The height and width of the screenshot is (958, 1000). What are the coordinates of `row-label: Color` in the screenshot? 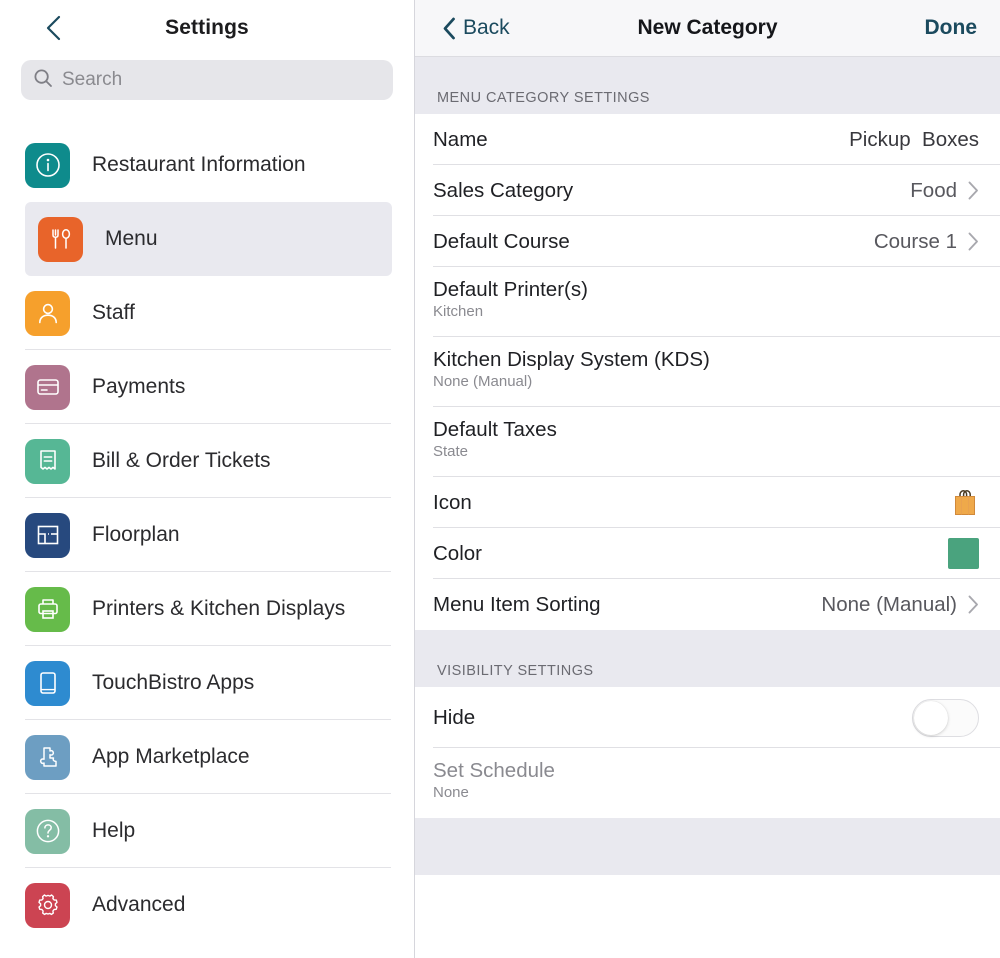 It's located at (457, 553).